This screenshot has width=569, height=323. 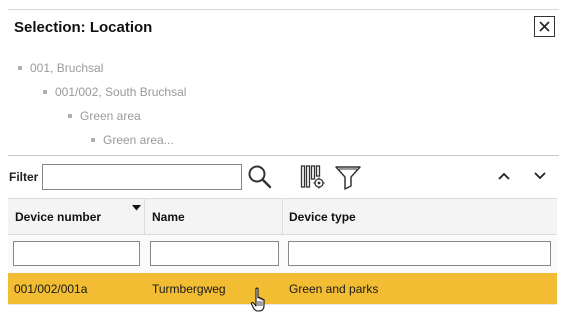 What do you see at coordinates (83, 27) in the screenshot?
I see `dialog-title: Selection: Location` at bounding box center [83, 27].